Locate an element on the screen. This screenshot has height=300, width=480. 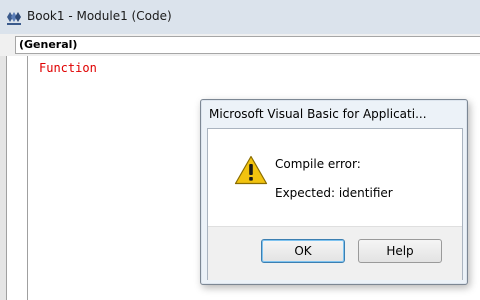
dialog-button-bar: OK Help is located at coordinates (335, 253).